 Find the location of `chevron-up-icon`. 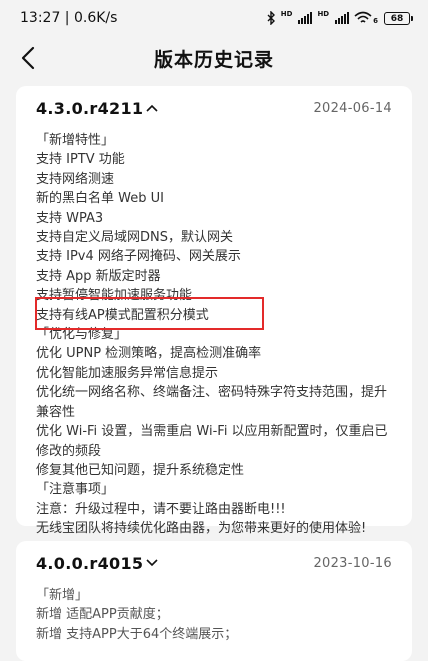

chevron-up-icon is located at coordinates (152, 108).